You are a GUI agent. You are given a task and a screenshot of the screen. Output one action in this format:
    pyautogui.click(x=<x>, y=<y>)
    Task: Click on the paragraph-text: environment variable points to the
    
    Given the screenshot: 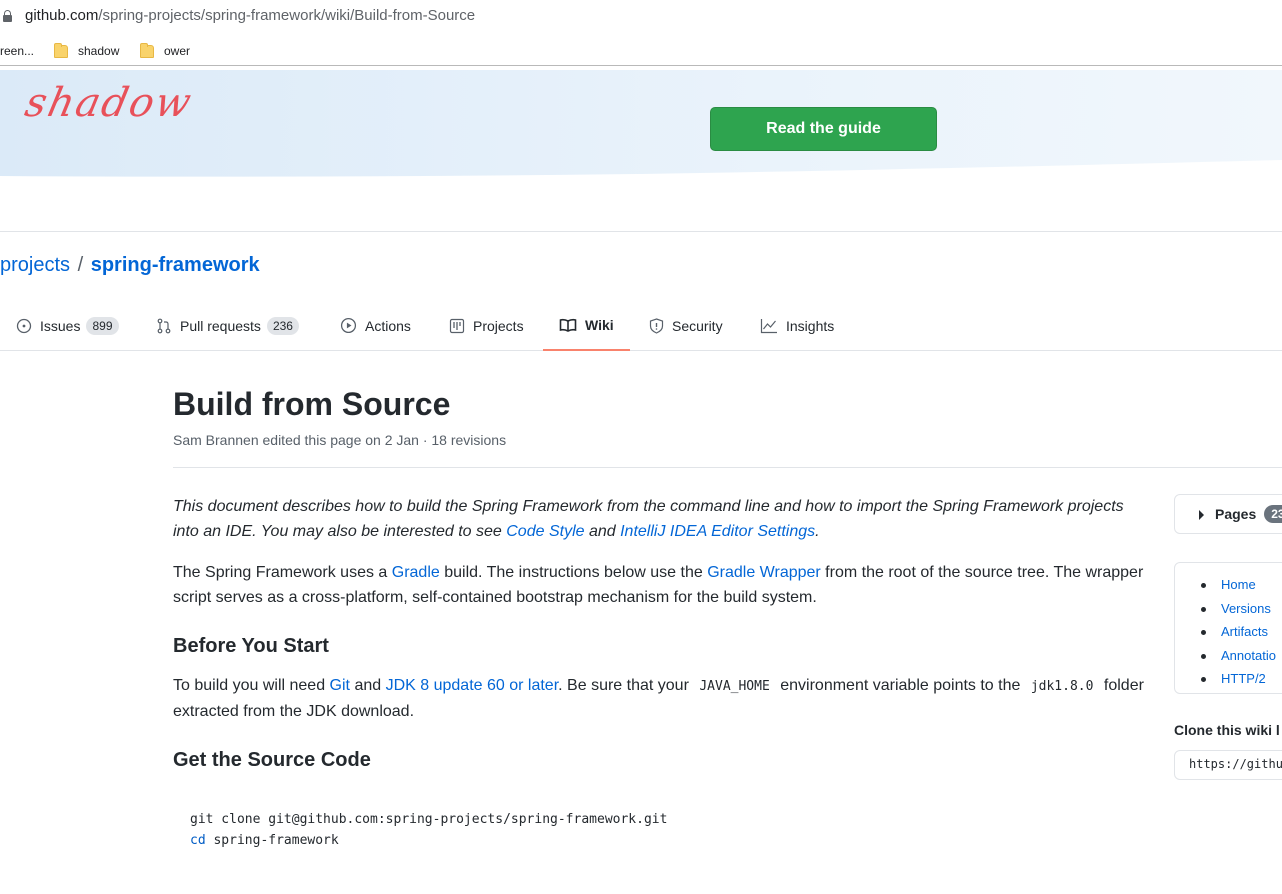 What is the action you would take?
    pyautogui.click(x=900, y=685)
    